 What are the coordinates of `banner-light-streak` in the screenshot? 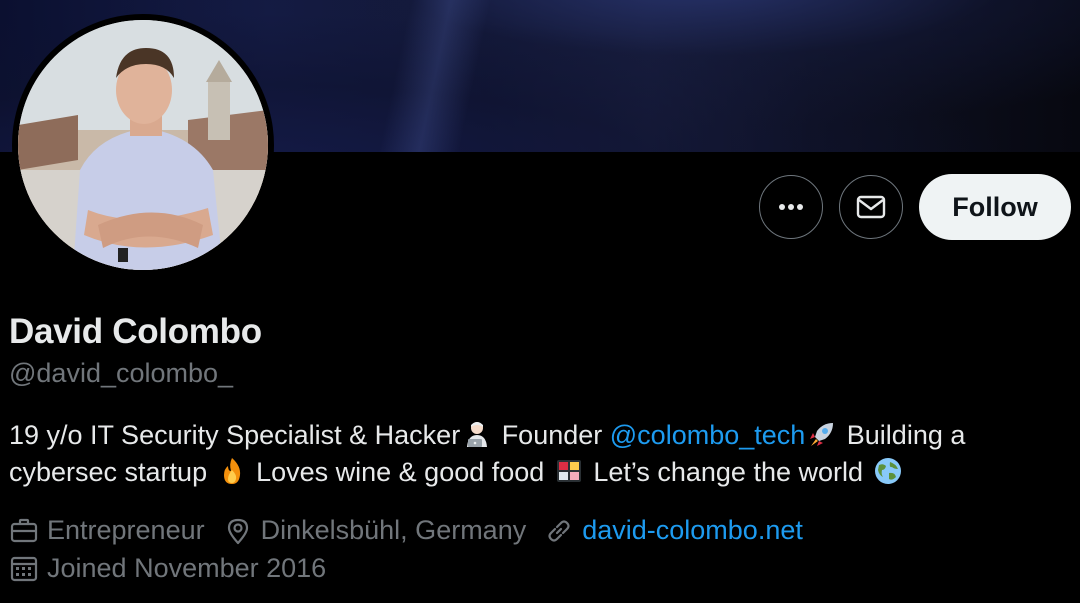 It's located at (435, 76).